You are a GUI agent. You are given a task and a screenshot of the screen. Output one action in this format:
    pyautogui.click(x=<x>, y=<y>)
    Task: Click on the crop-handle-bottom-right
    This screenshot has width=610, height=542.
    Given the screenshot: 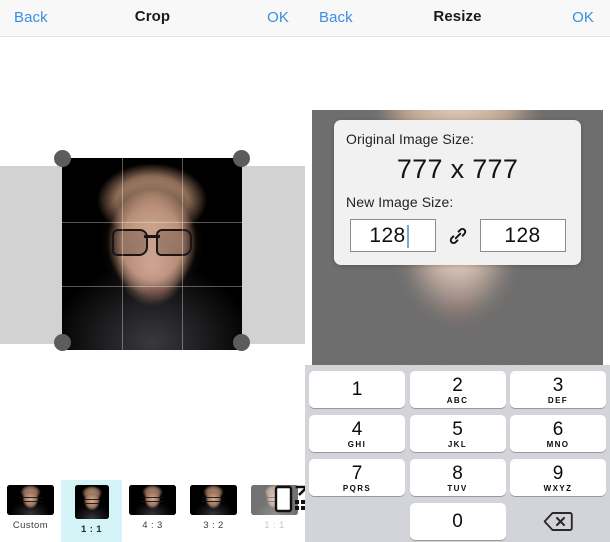 What is the action you would take?
    pyautogui.click(x=241, y=342)
    